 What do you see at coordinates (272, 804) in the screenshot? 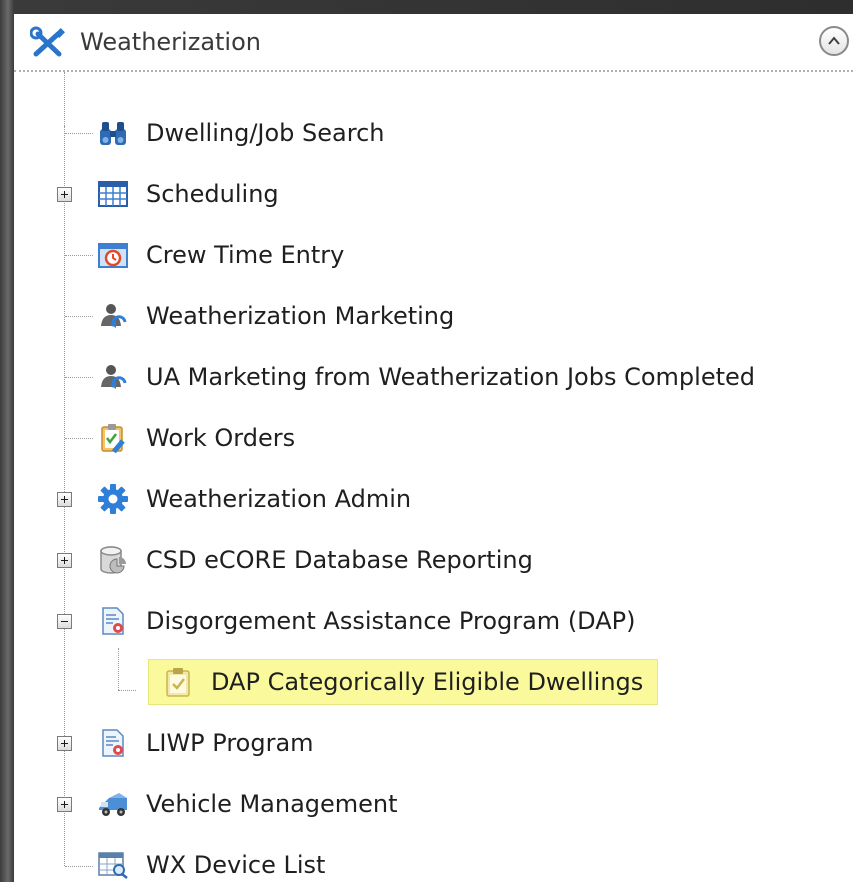
I see `tree-item-label: Vehicle Management` at bounding box center [272, 804].